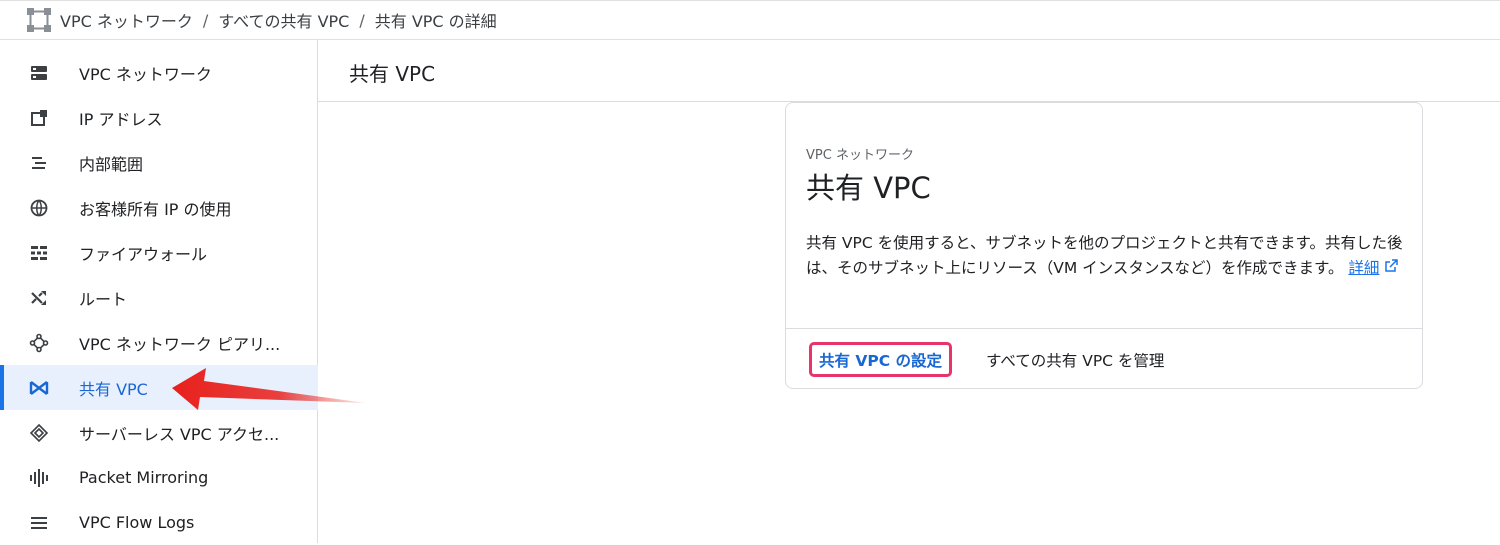 The height and width of the screenshot is (545, 1500). Describe the element at coordinates (1075, 360) in the screenshot. I see `manage-all-shared-vpc-button: すべての共有 VPC を管理` at that location.